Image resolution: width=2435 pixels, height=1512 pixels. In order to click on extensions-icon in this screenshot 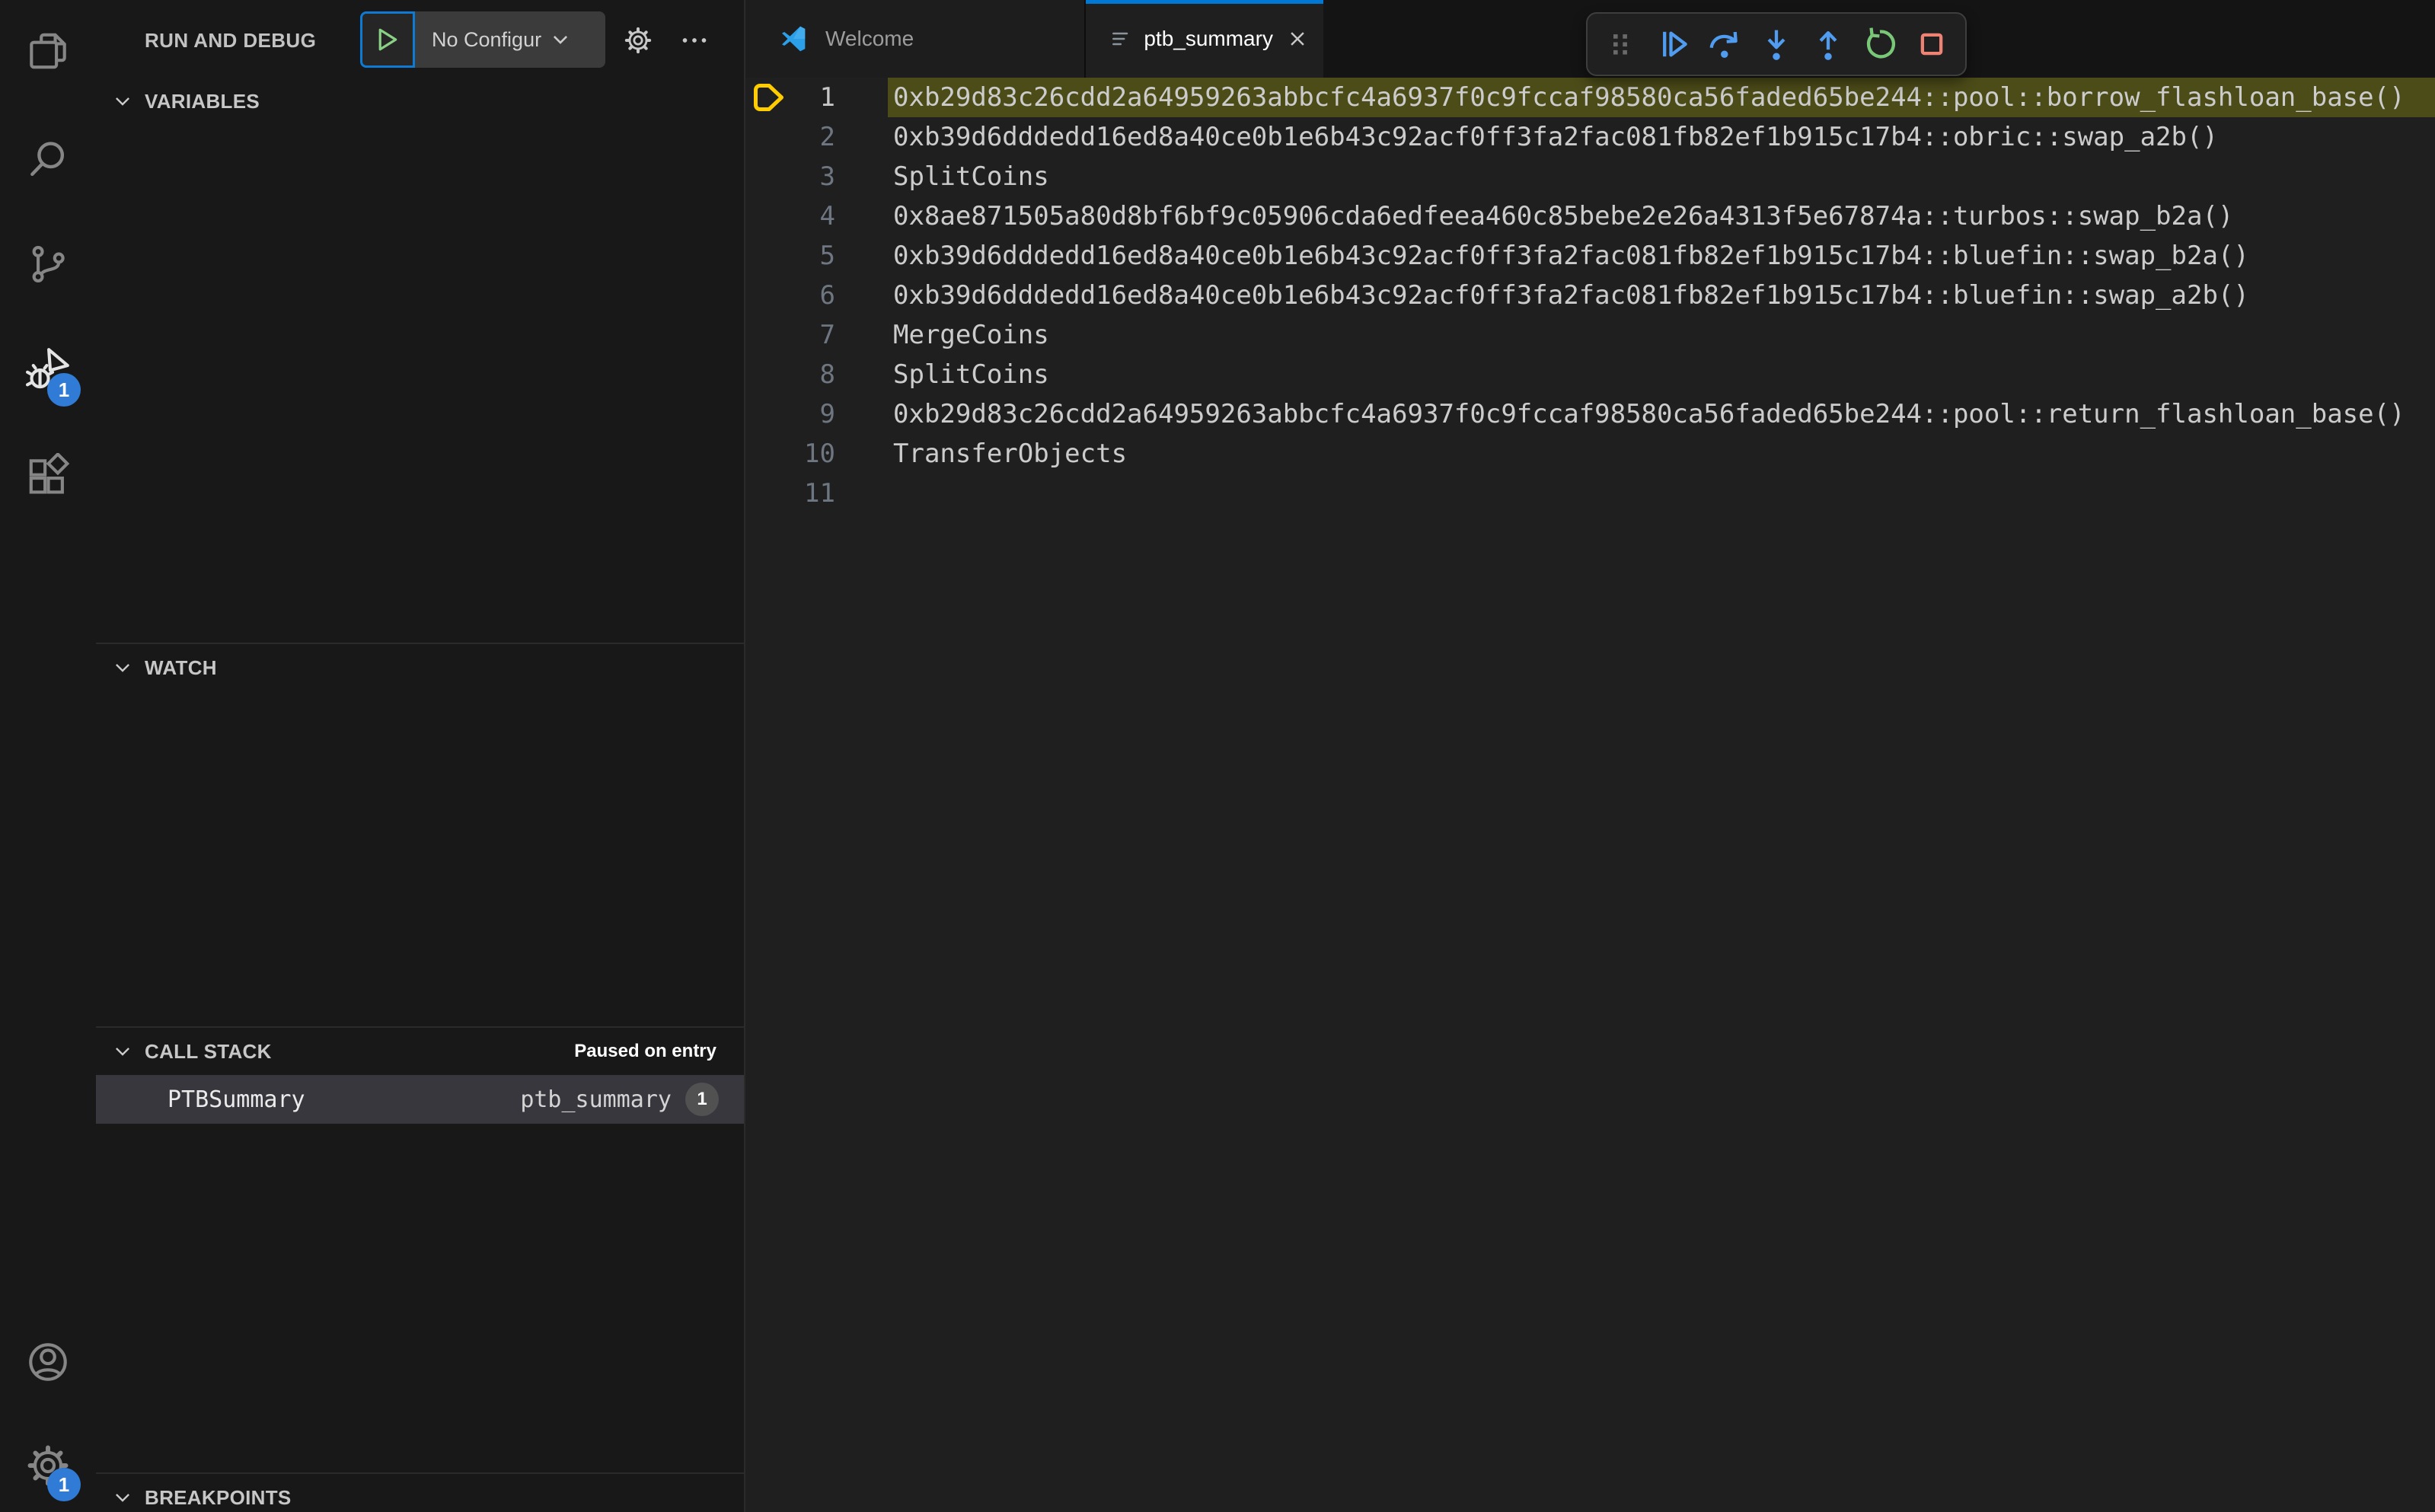, I will do `click(49, 473)`.